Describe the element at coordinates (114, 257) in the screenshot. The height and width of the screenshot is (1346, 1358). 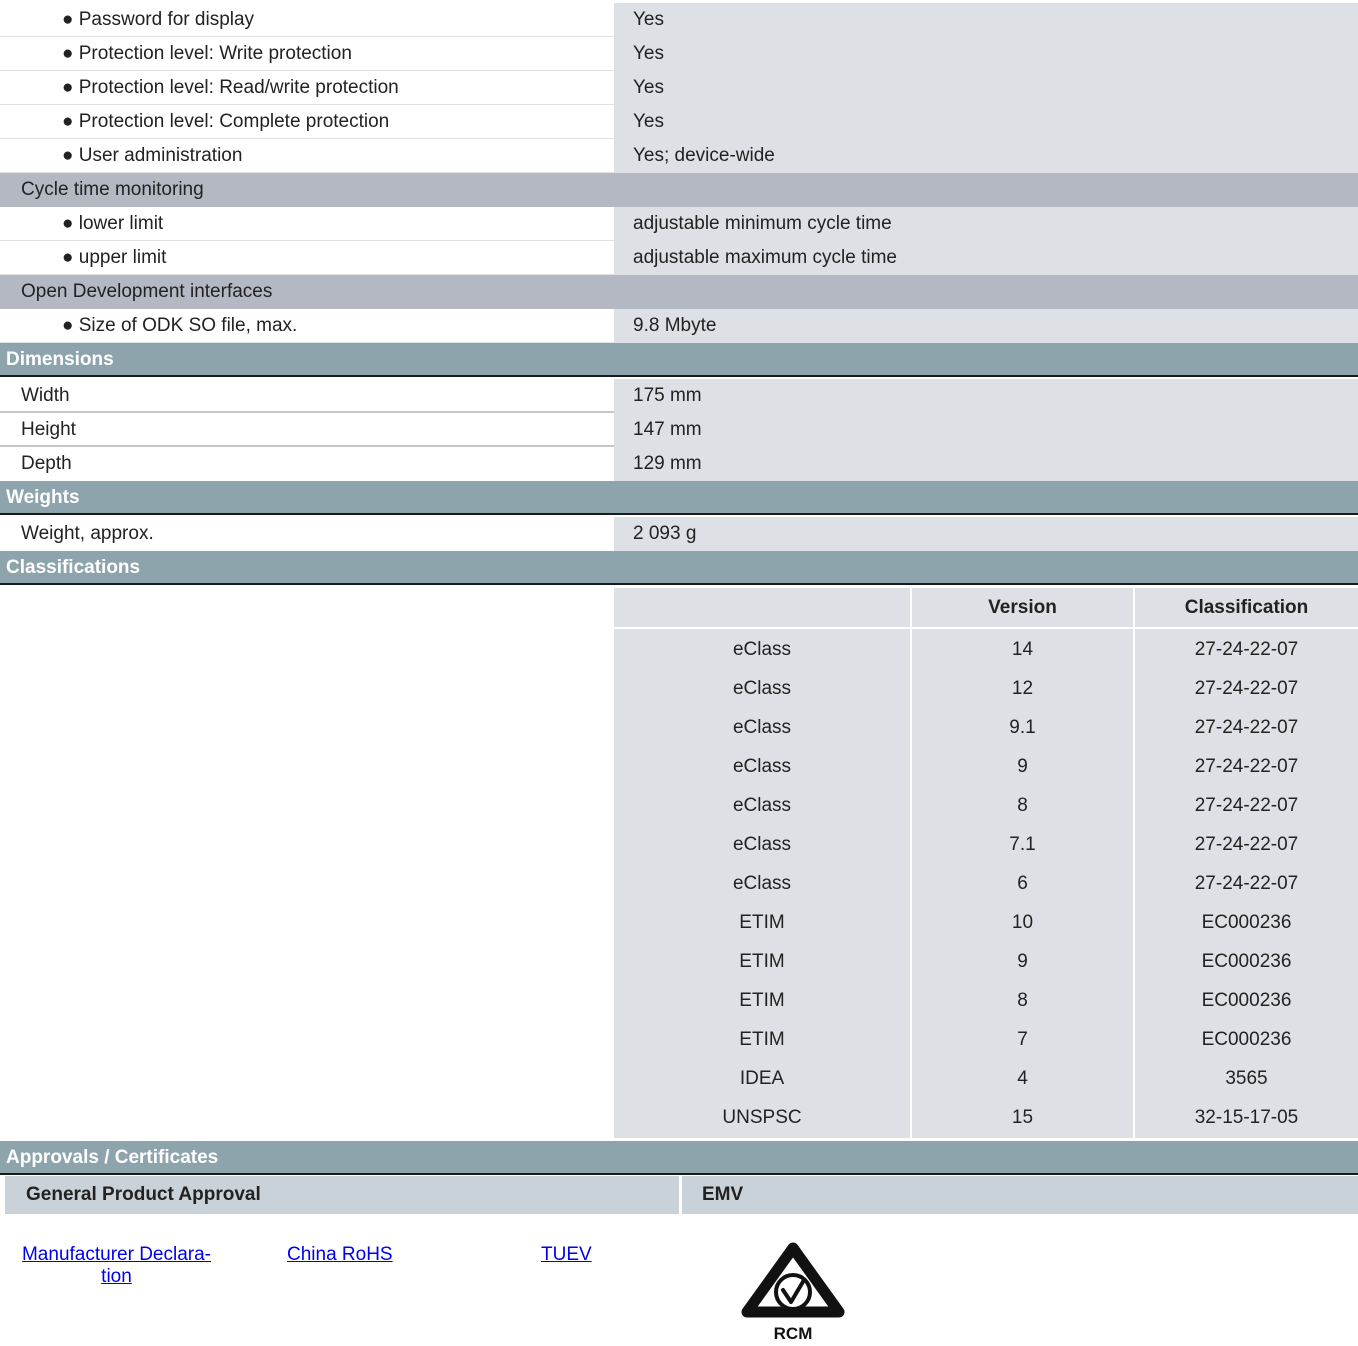
I see `spec-label: ● upper limit` at that location.